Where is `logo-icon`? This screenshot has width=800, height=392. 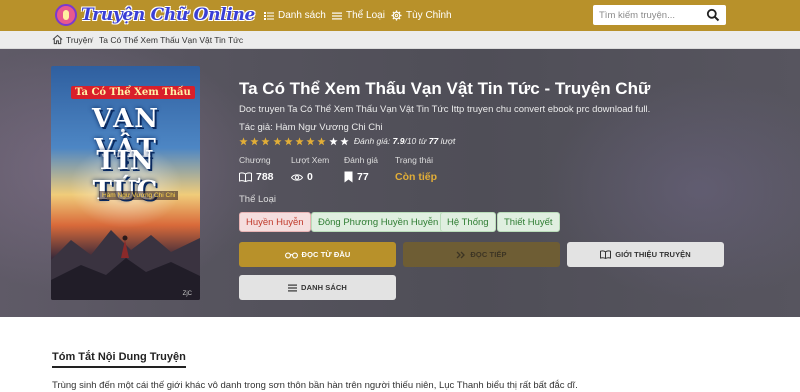 logo-icon is located at coordinates (66, 15).